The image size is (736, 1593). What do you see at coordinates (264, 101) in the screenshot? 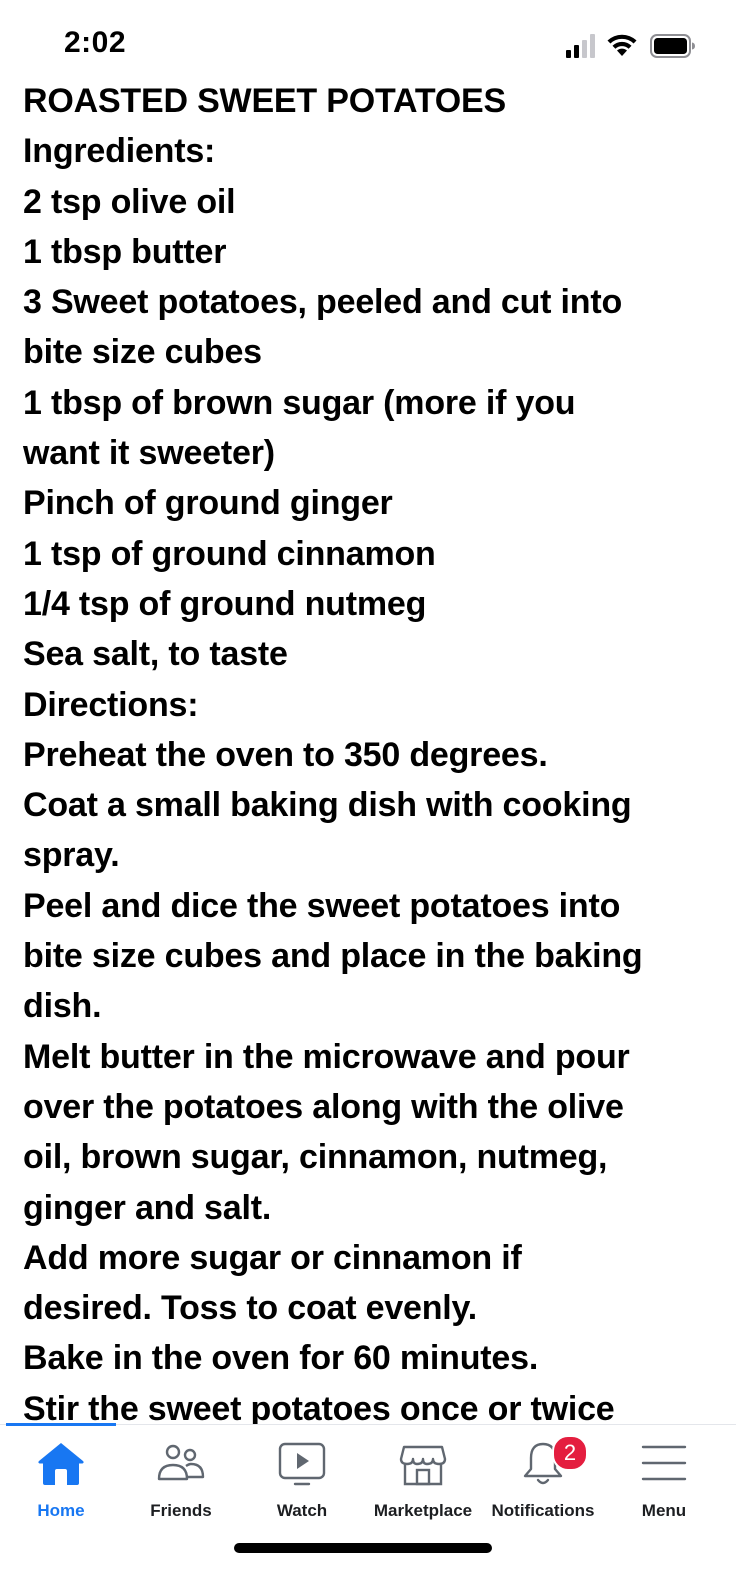
I see `recipe-title: ROASTED SWEET POTATOES` at bounding box center [264, 101].